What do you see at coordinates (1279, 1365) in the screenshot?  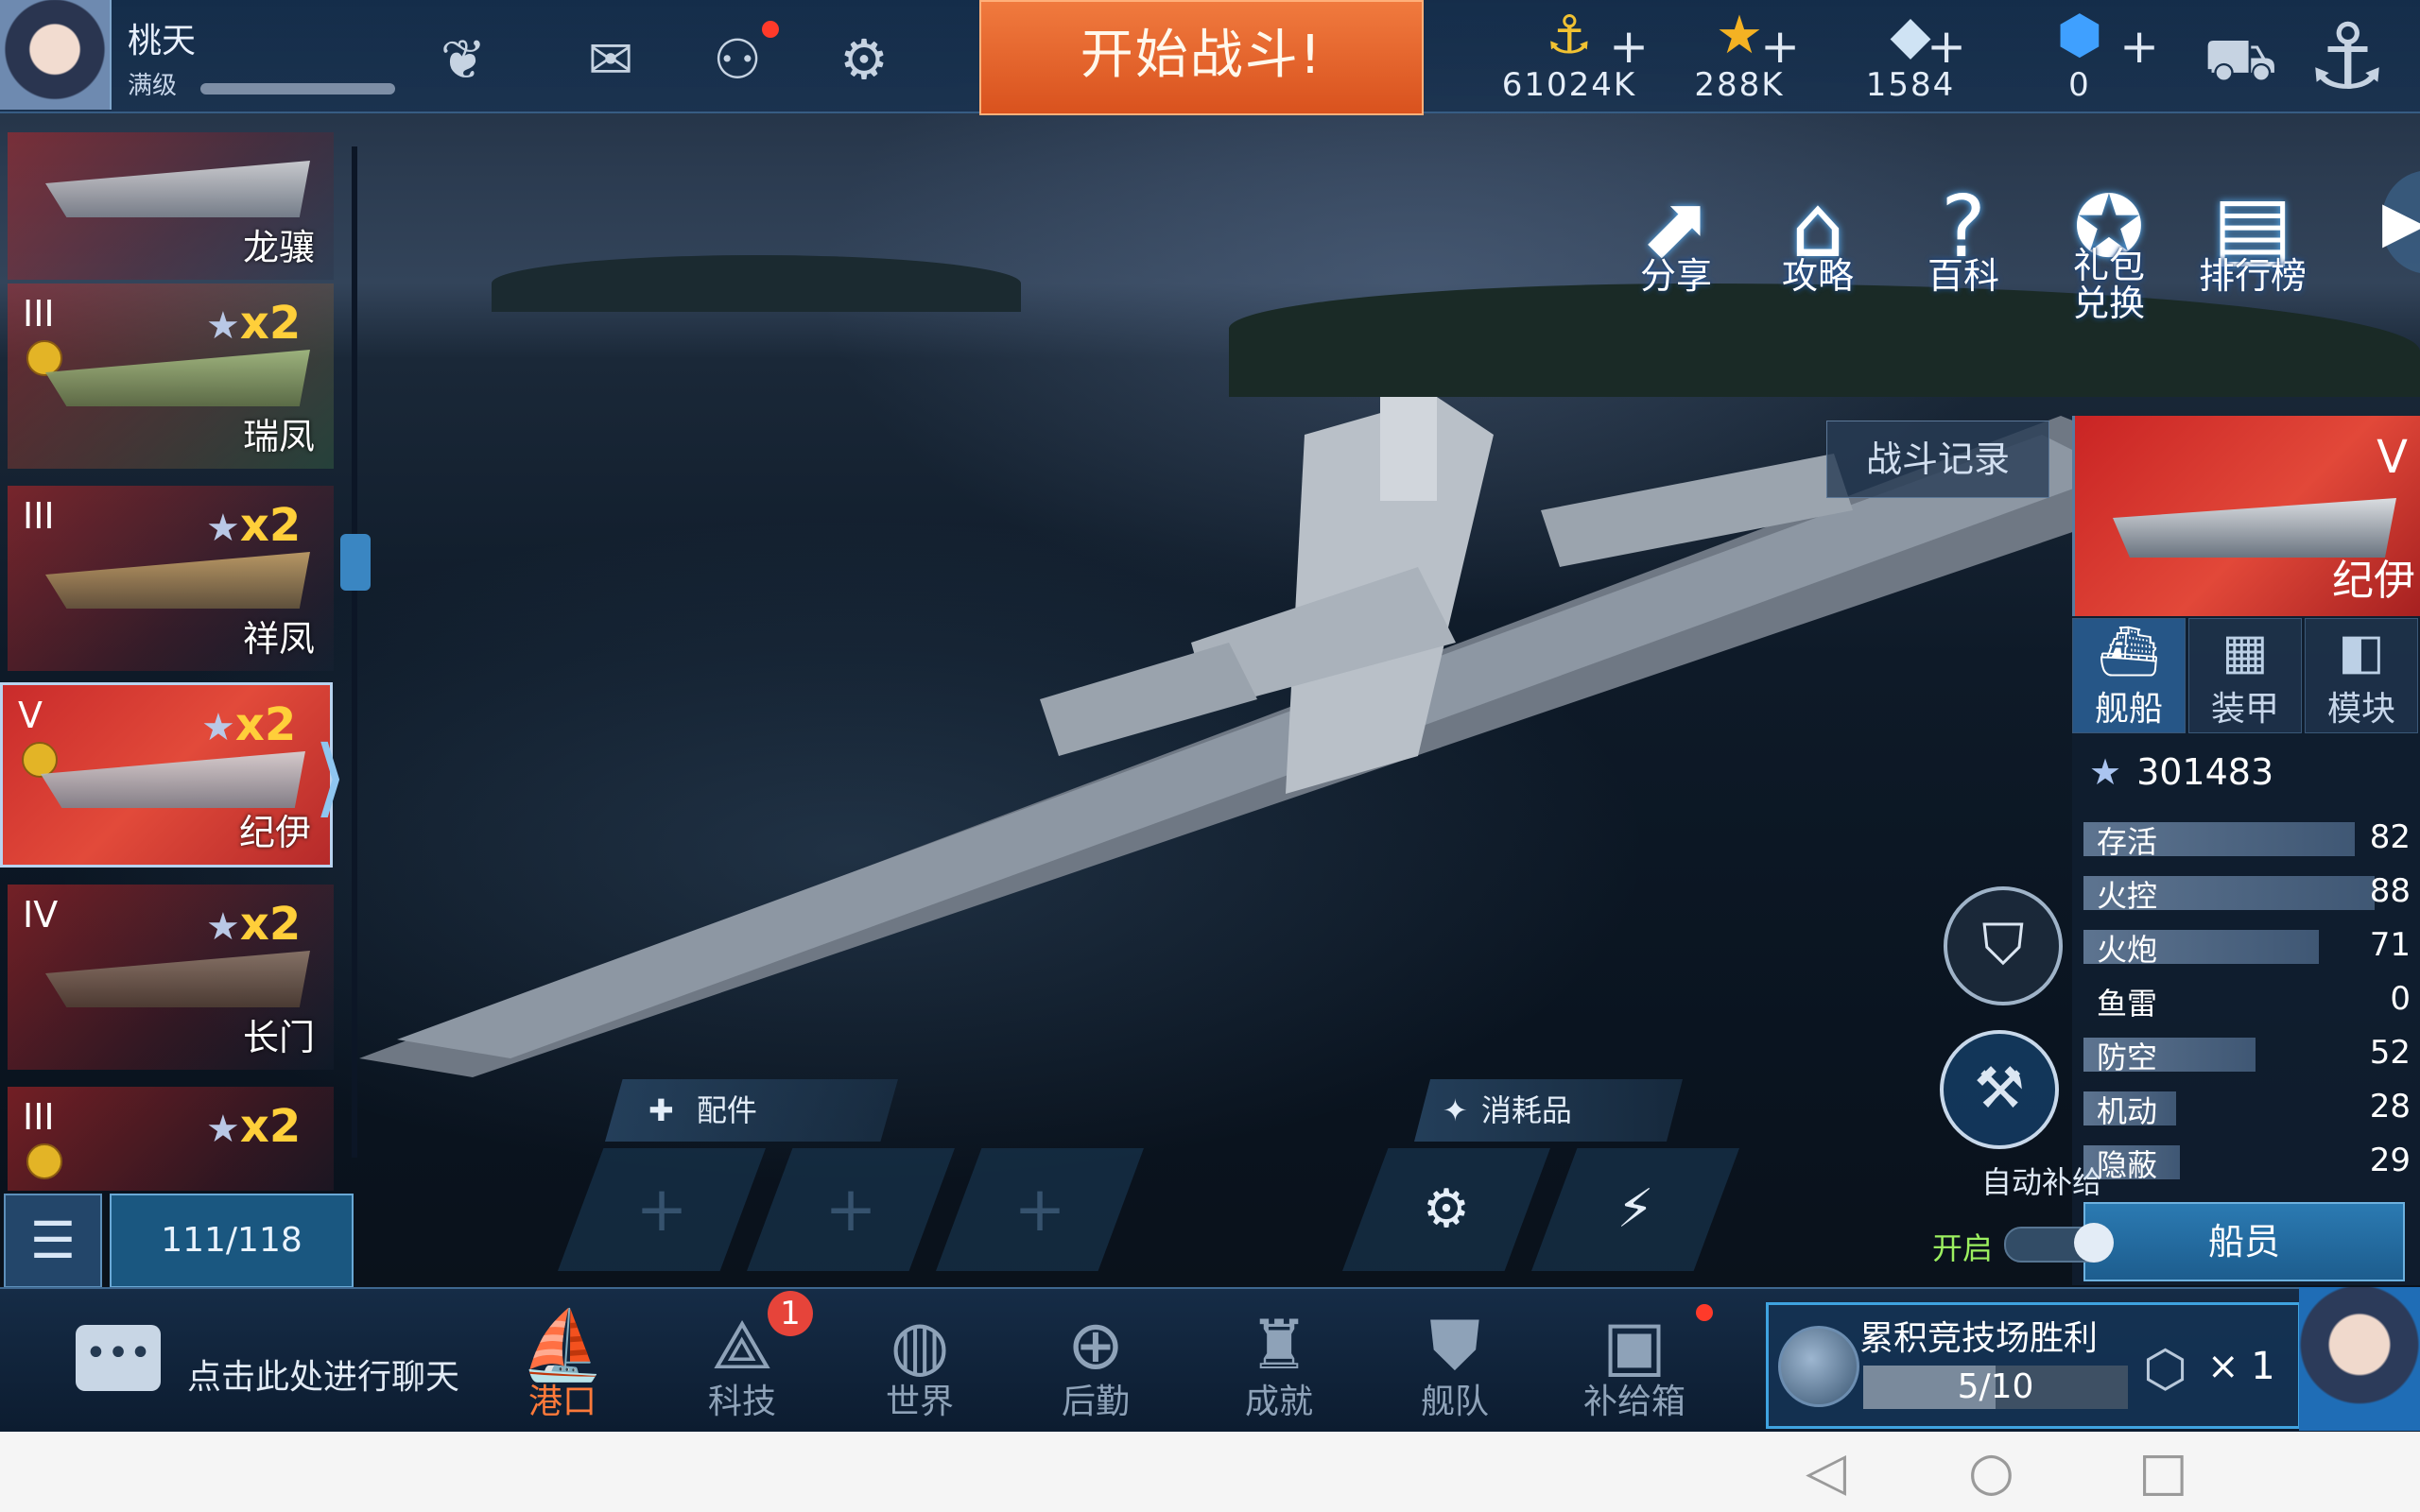 I see `nav-achievement: ♜ 成就` at bounding box center [1279, 1365].